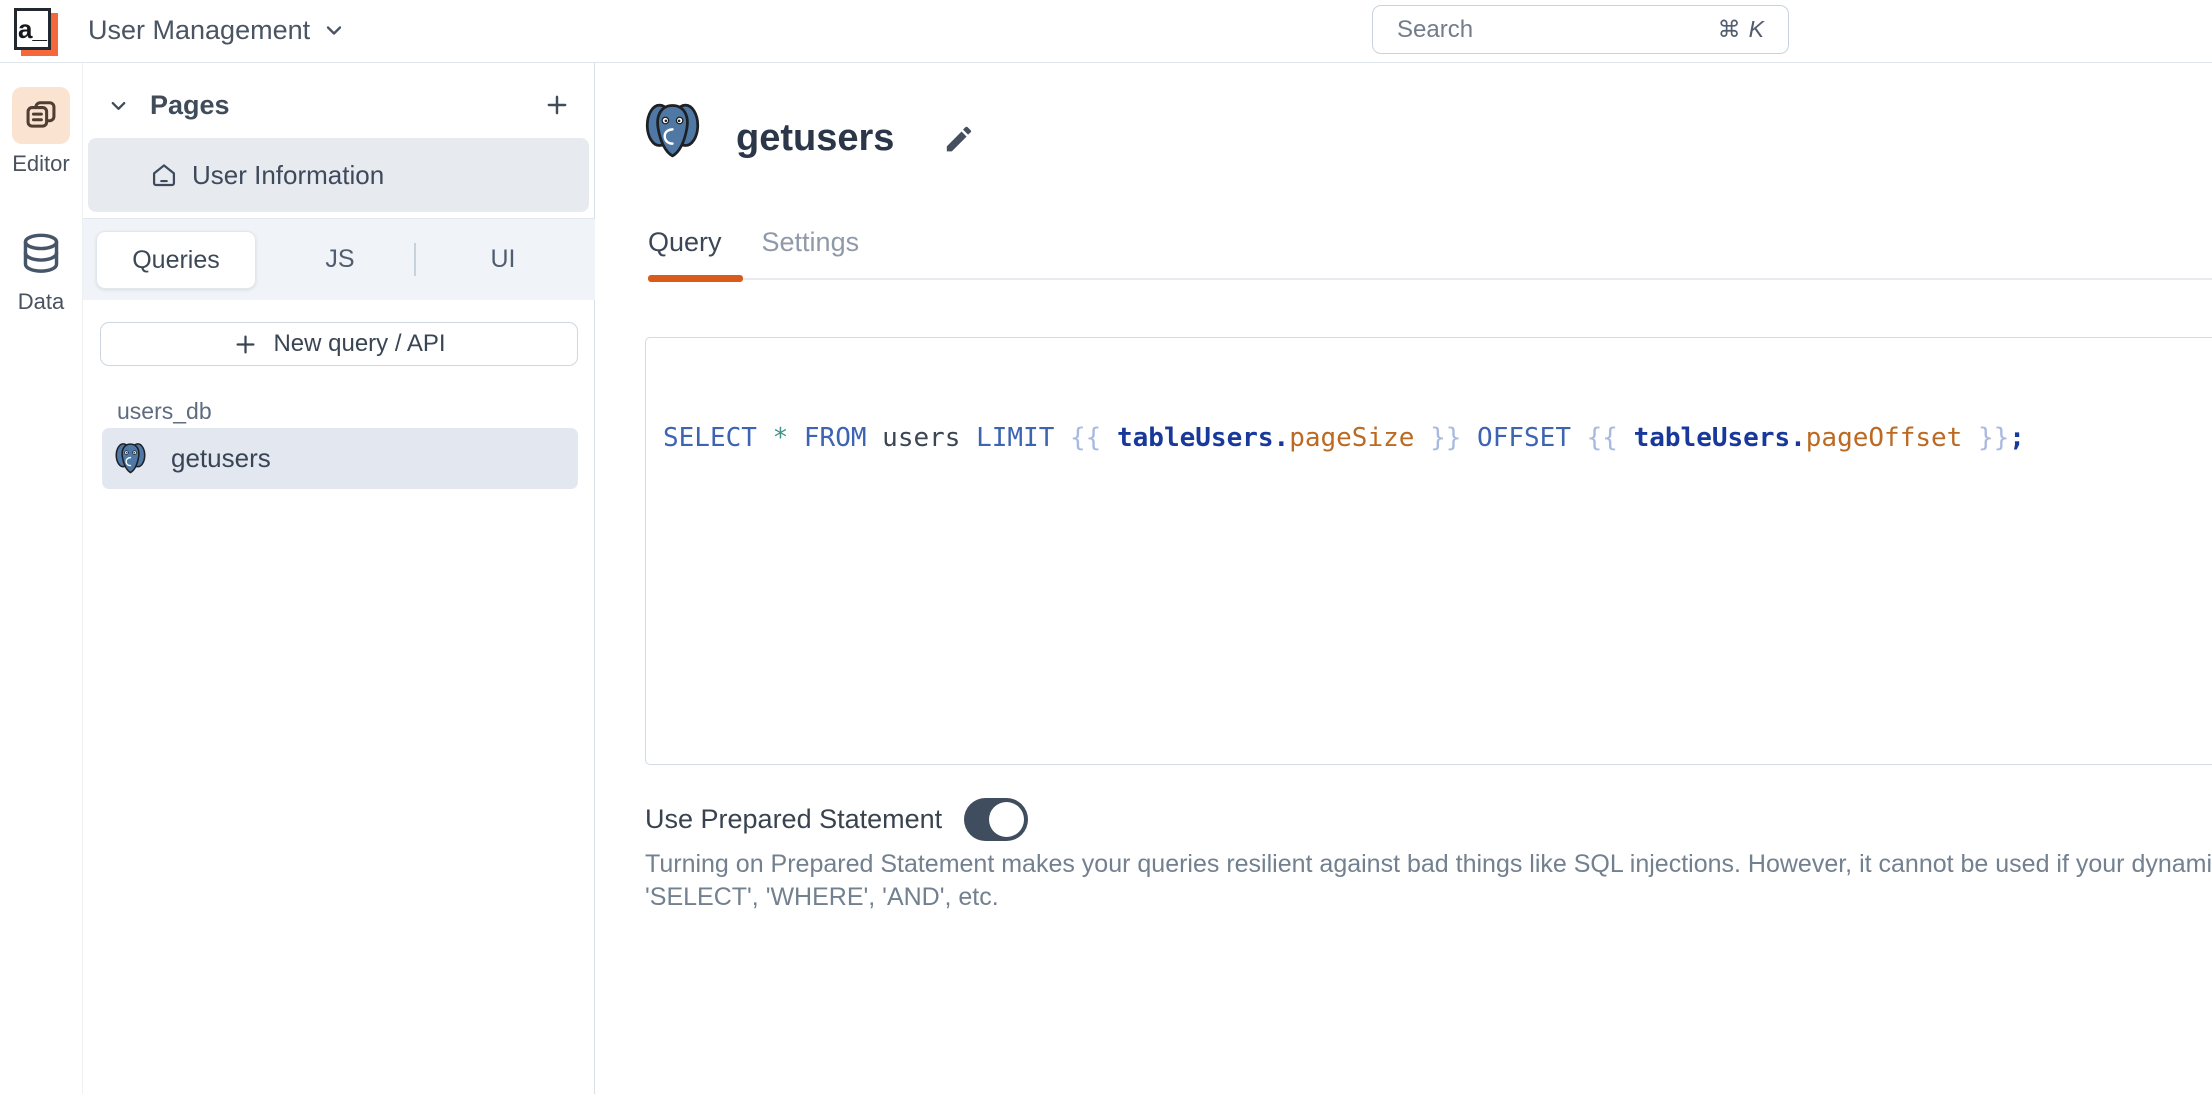  Describe the element at coordinates (557, 105) in the screenshot. I see `add-page-icon` at that location.